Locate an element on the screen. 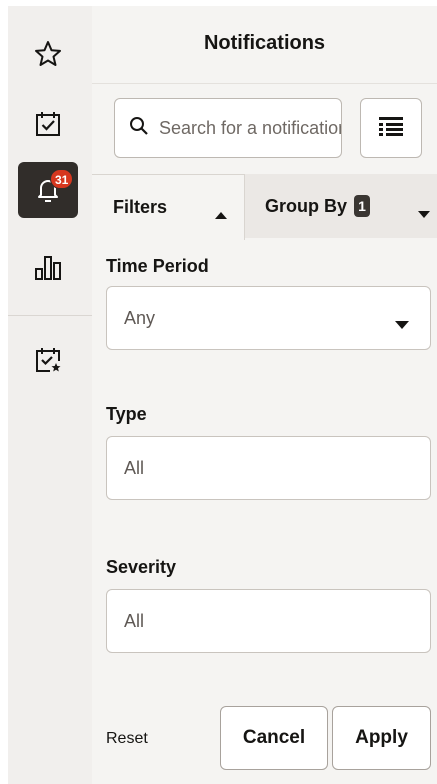 This screenshot has height=784, width=437. group-by-count-badge: 1 is located at coordinates (362, 206).